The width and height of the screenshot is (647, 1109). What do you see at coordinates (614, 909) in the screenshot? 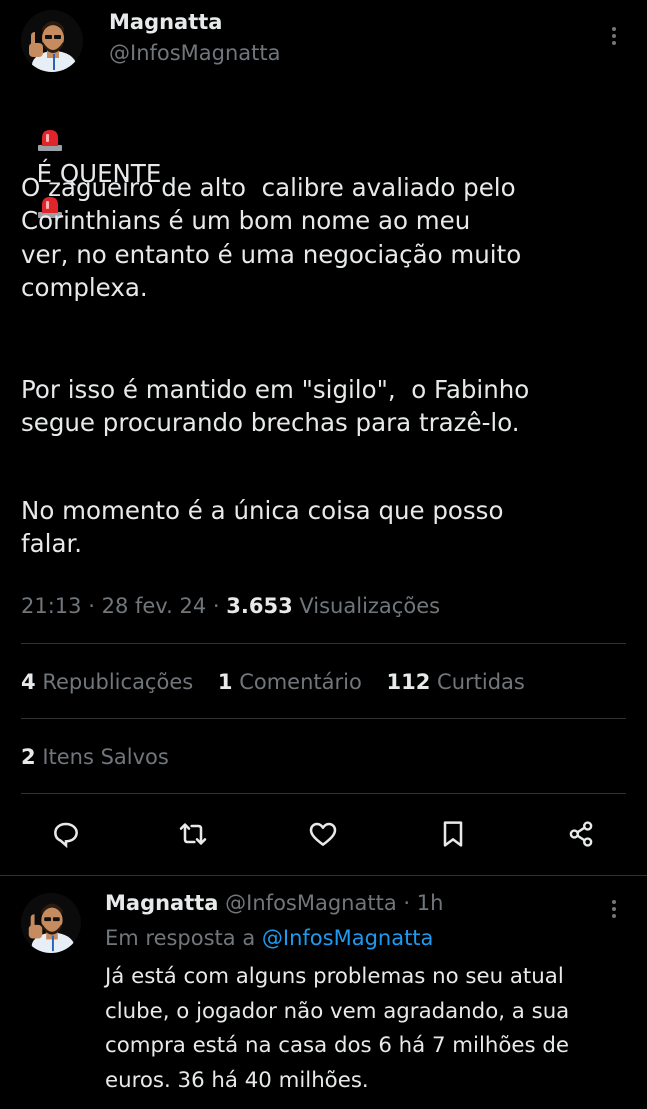
I see `reply-more-options-icon` at bounding box center [614, 909].